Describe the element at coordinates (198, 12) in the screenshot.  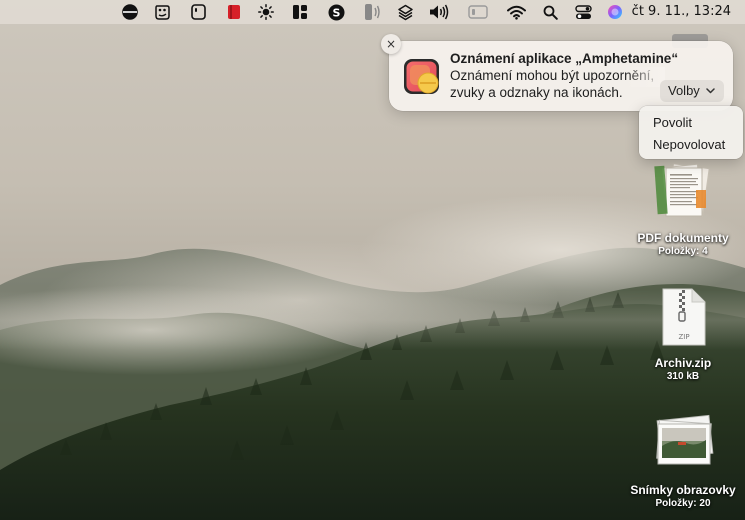
I see `tablet-icon` at that location.